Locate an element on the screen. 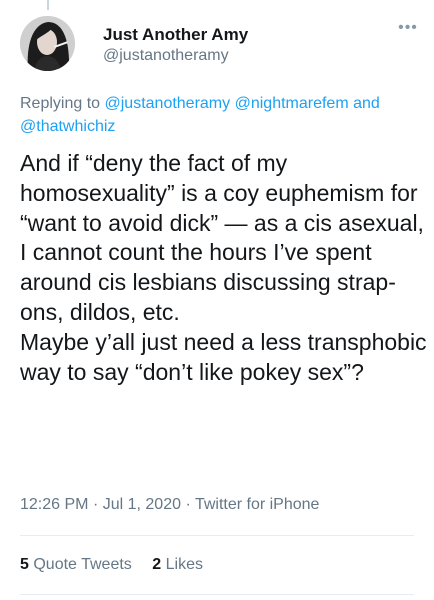 The height and width of the screenshot is (600, 434). mention-link: @justanotheramy is located at coordinates (168, 103).